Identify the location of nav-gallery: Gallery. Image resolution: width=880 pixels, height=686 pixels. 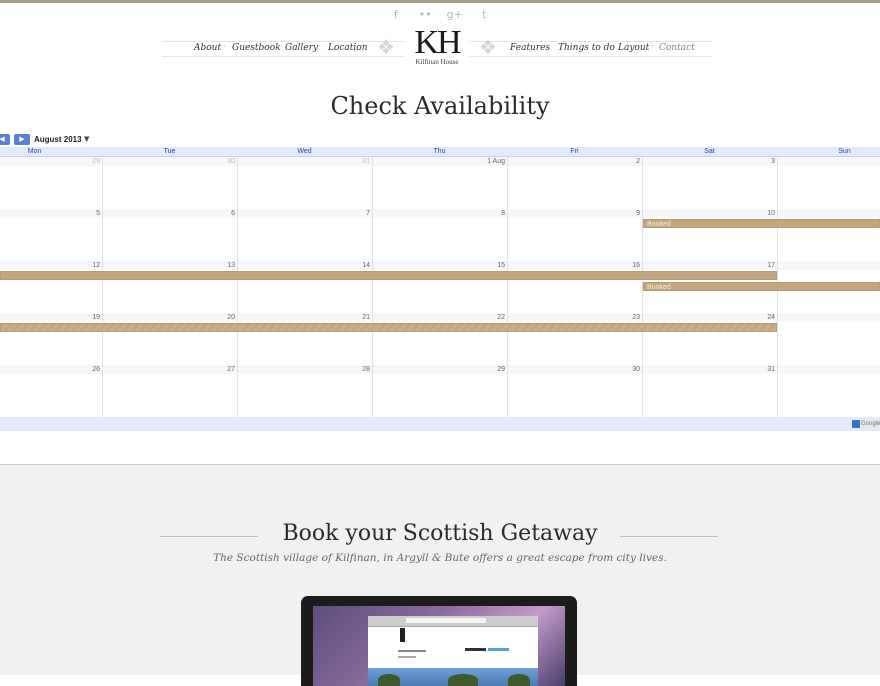
(301, 48).